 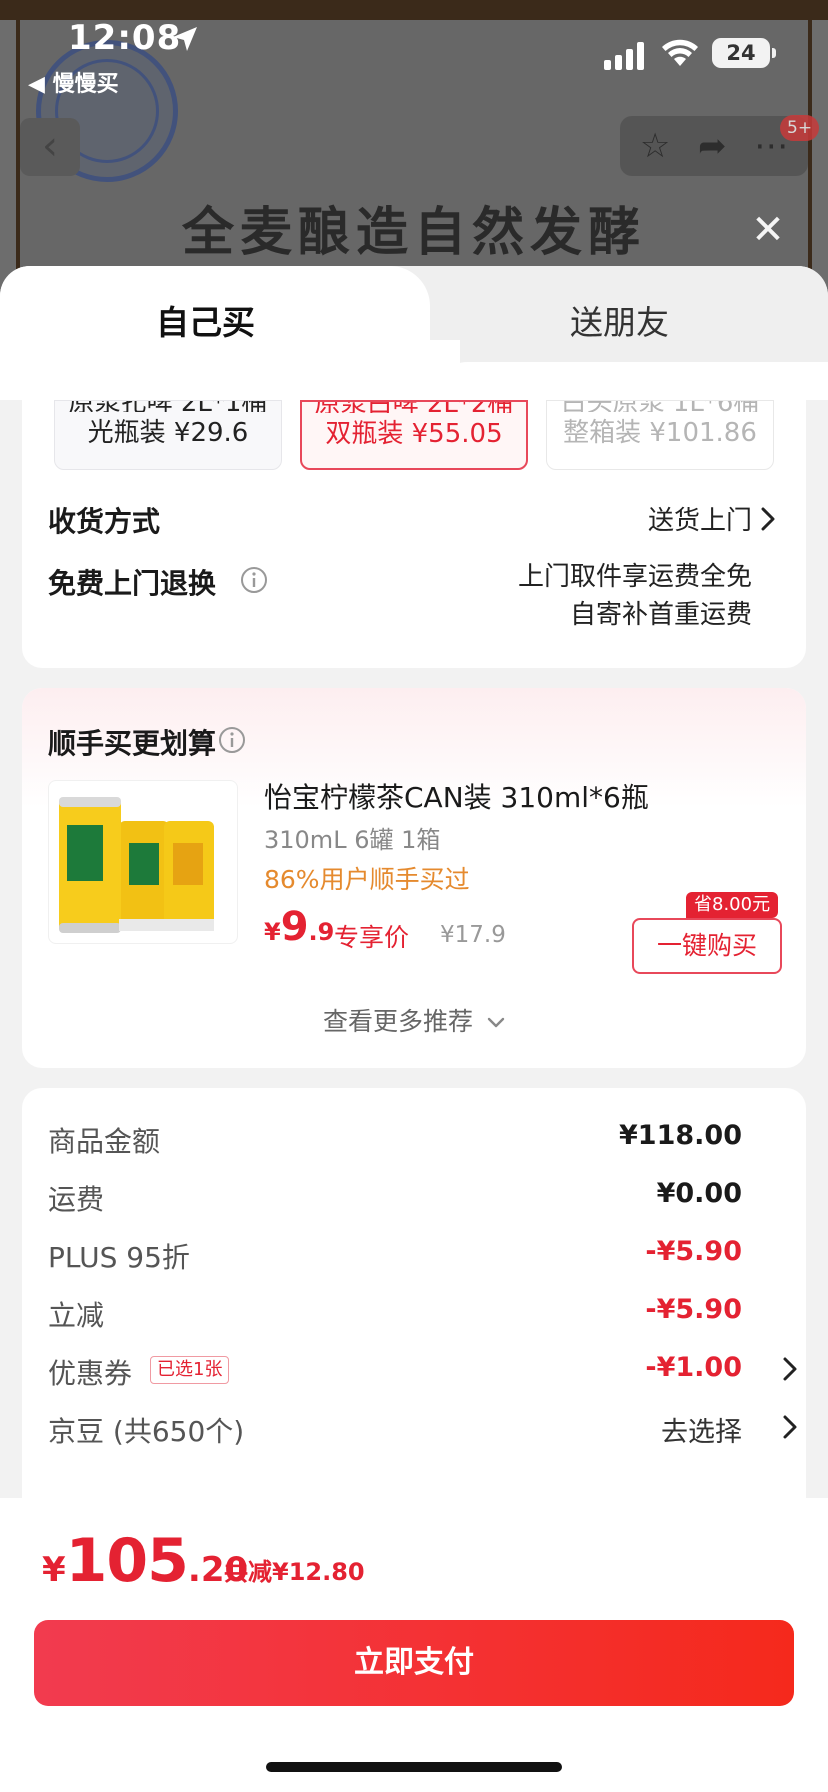 I want to click on tab-buy-self-label: 自己买, so click(x=205, y=322).